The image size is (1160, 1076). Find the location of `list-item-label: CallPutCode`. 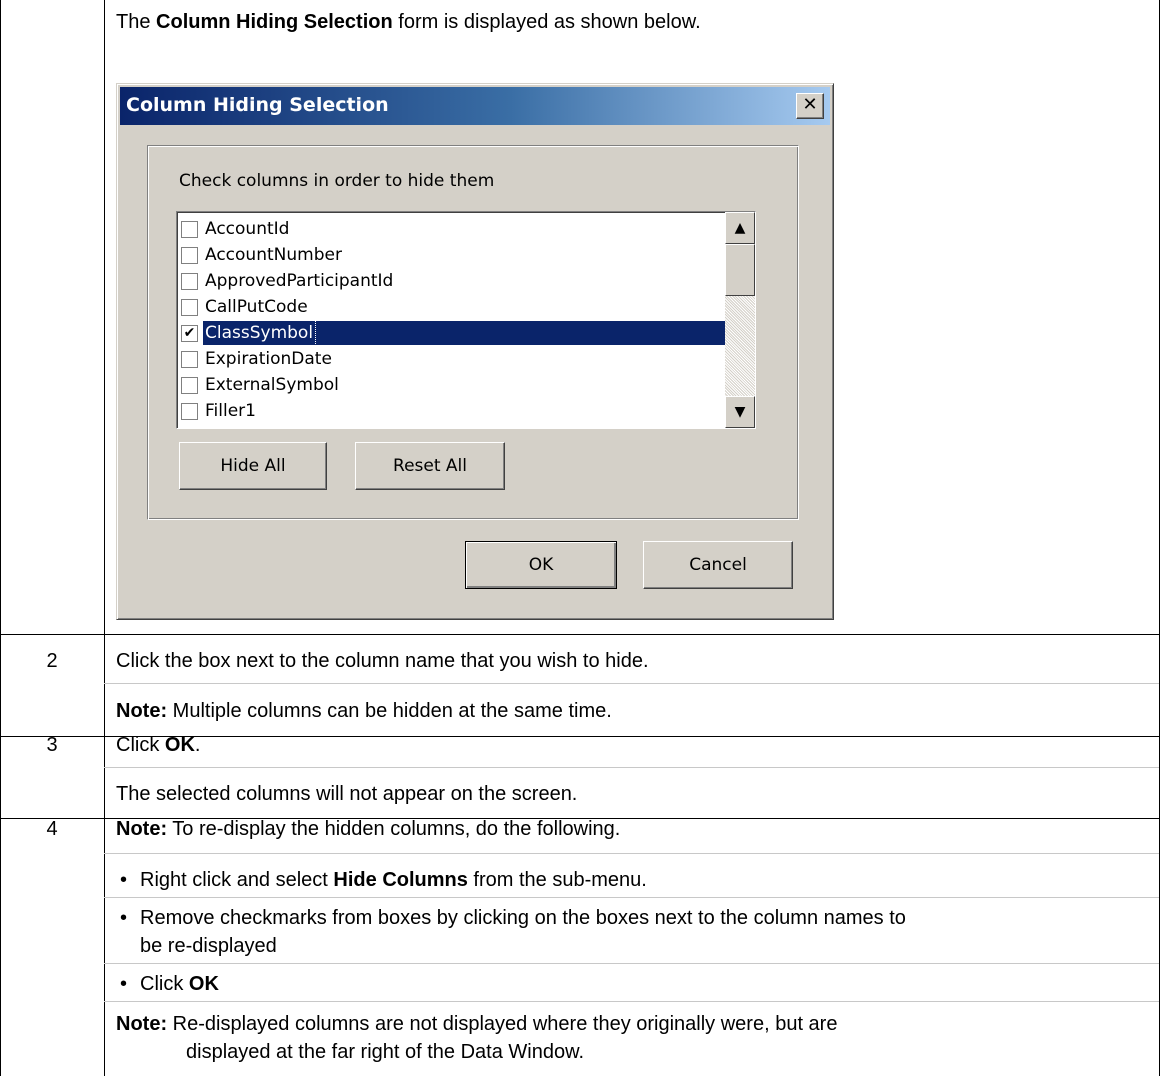

list-item-label: CallPutCode is located at coordinates (256, 307).